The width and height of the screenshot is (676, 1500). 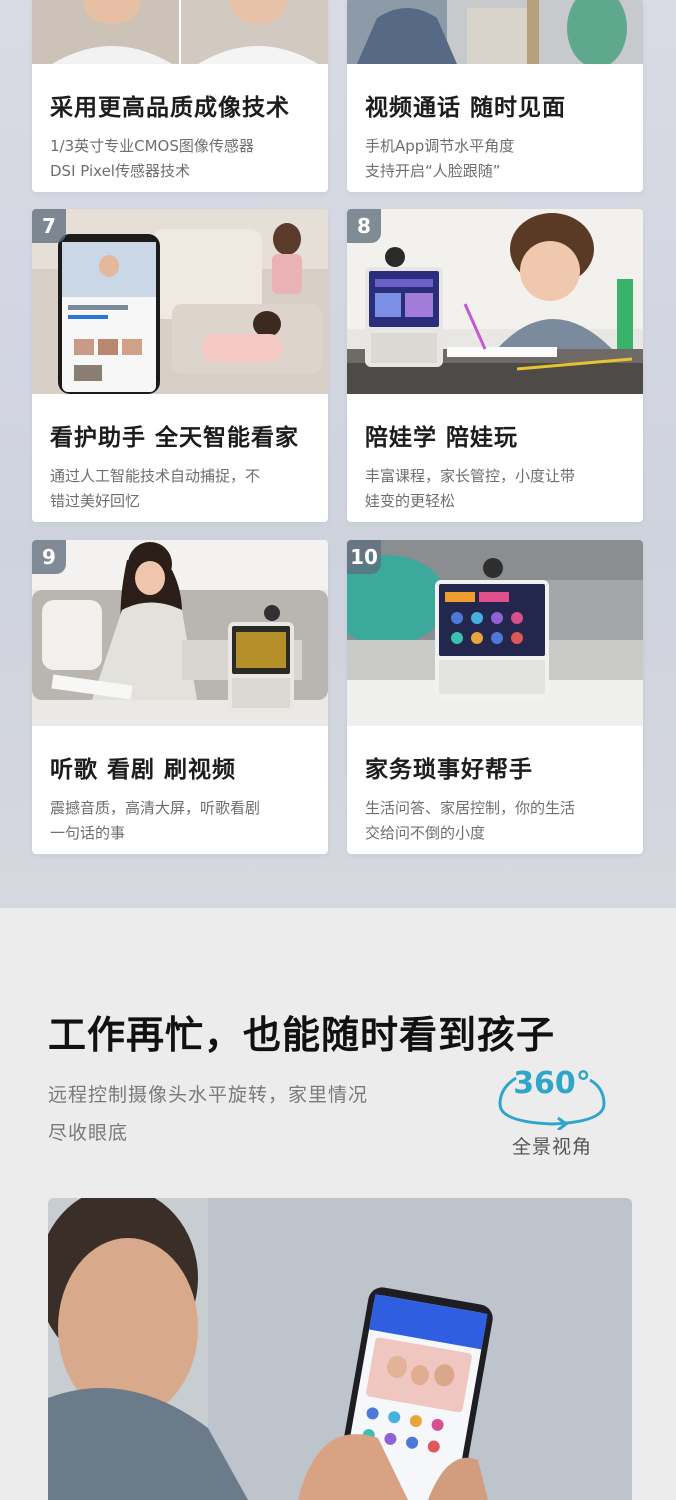 What do you see at coordinates (442, 438) in the screenshot?
I see `feature-title: 陪娃学 陪娃玩` at bounding box center [442, 438].